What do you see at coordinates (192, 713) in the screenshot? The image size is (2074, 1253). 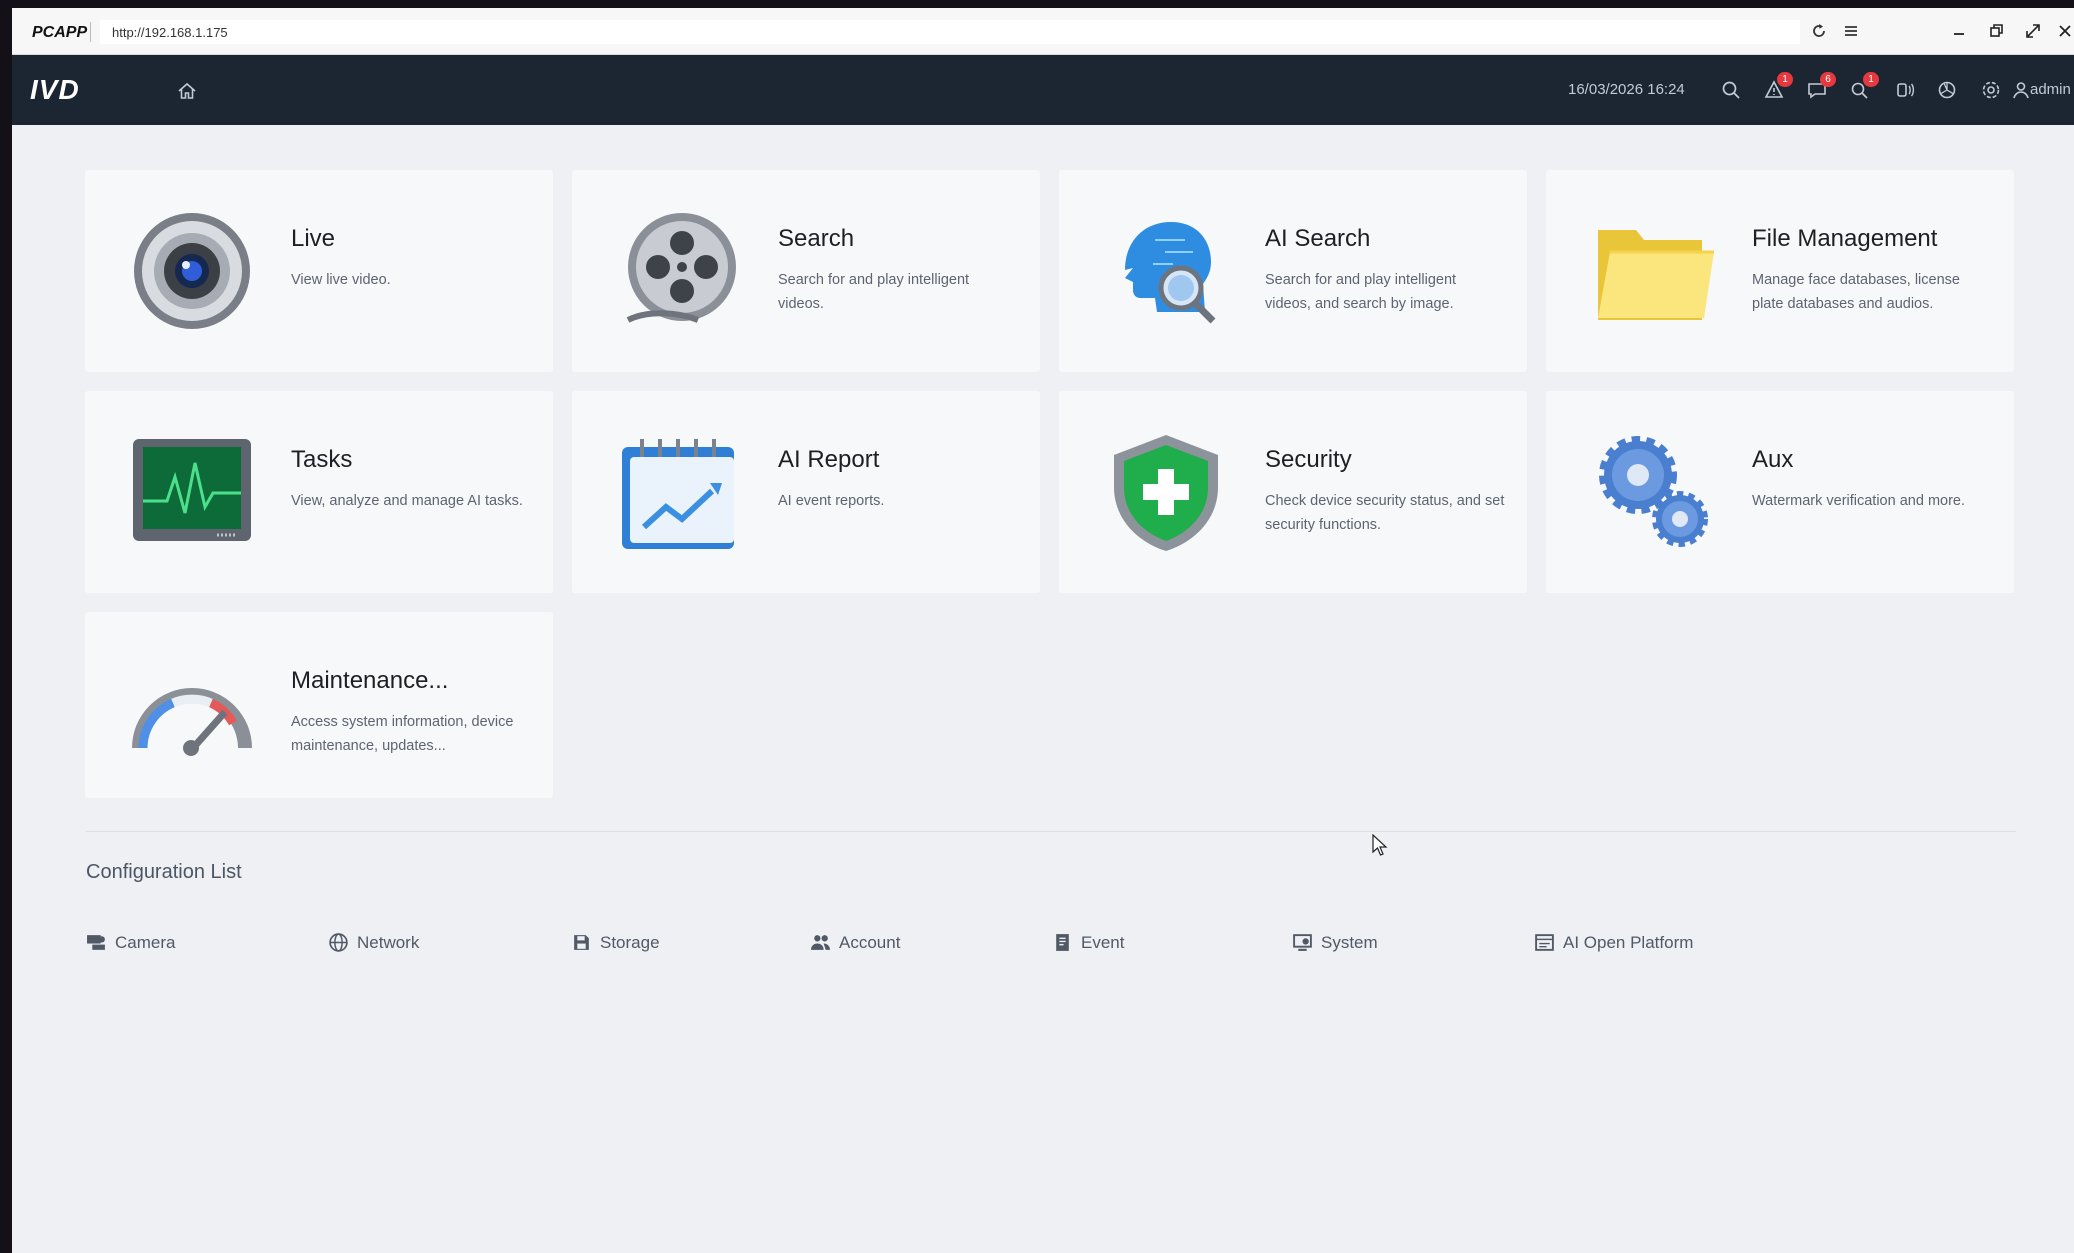 I see `speedometer-icon` at bounding box center [192, 713].